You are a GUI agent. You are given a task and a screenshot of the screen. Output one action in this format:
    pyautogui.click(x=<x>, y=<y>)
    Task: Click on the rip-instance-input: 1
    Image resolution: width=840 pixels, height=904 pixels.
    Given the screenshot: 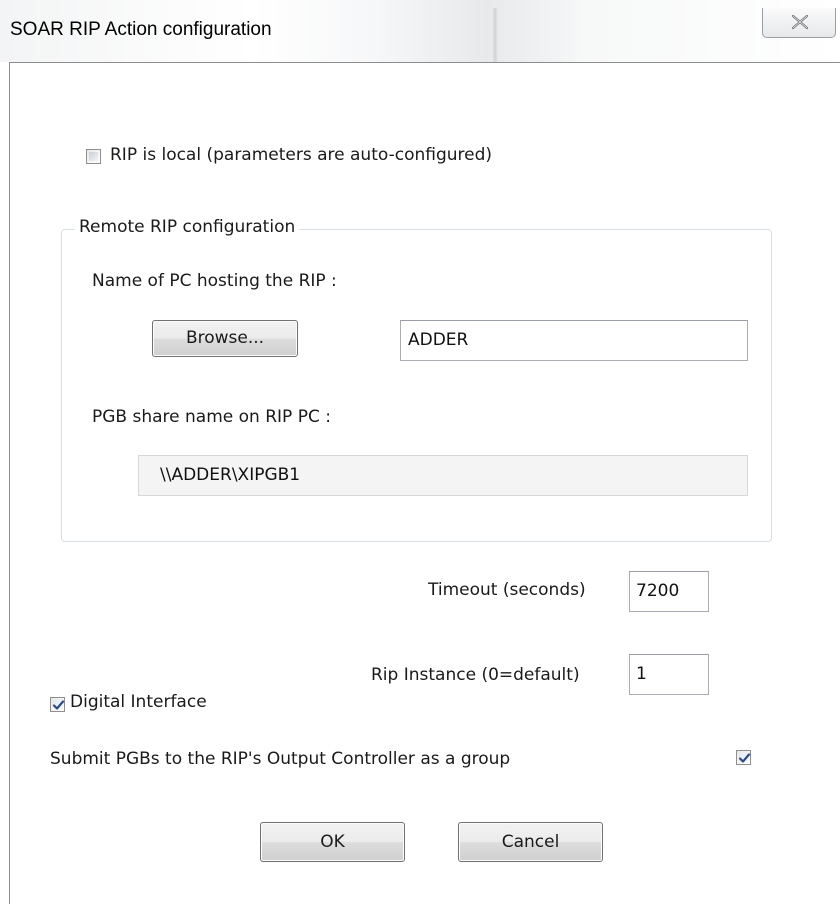 What is the action you would take?
    pyautogui.click(x=669, y=674)
    